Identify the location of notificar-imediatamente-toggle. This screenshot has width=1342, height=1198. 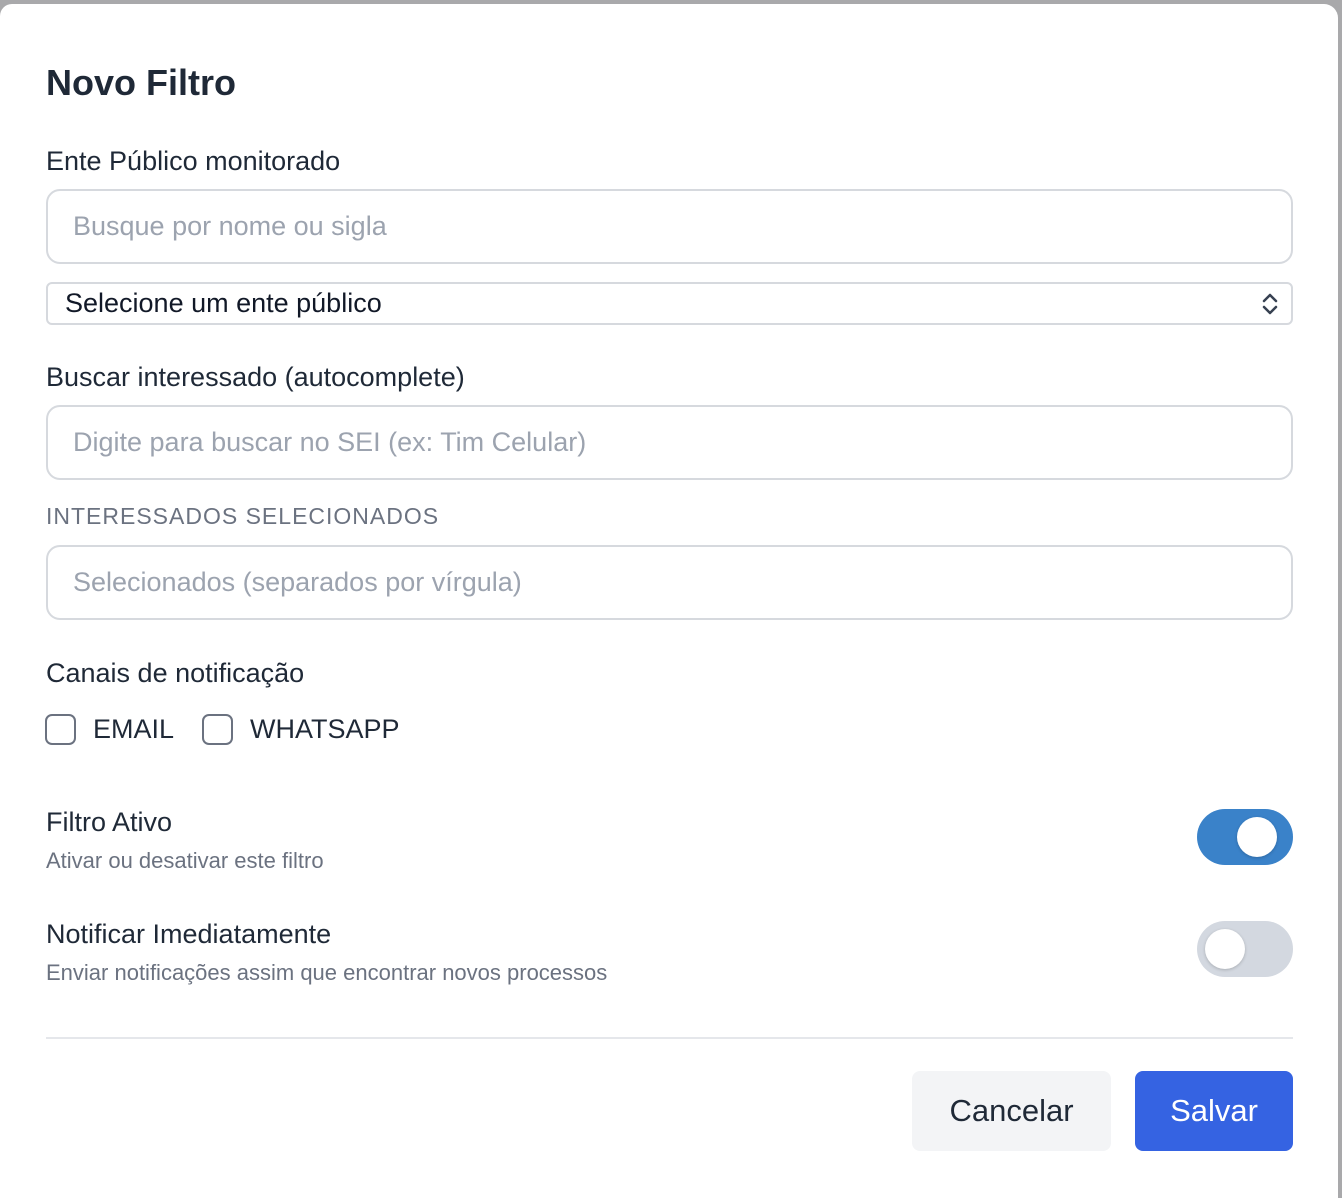
(1245, 949).